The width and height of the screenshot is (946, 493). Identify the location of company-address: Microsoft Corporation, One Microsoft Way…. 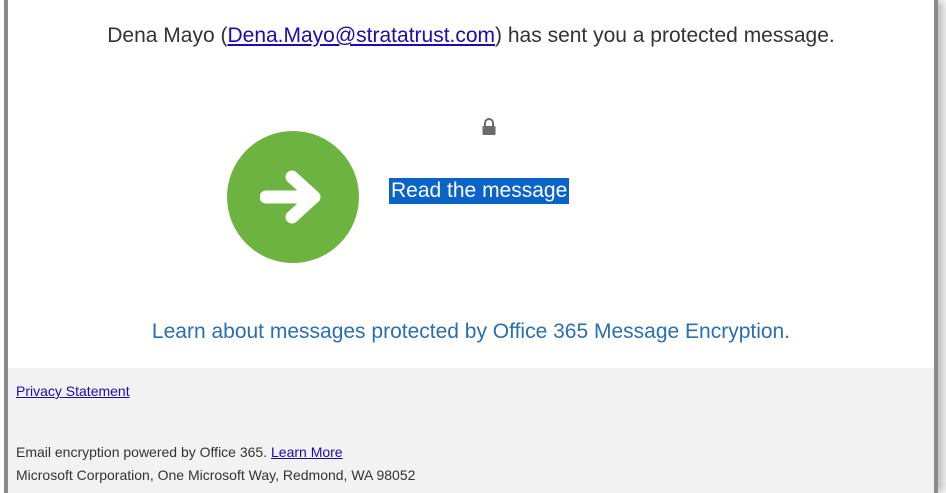
(216, 475).